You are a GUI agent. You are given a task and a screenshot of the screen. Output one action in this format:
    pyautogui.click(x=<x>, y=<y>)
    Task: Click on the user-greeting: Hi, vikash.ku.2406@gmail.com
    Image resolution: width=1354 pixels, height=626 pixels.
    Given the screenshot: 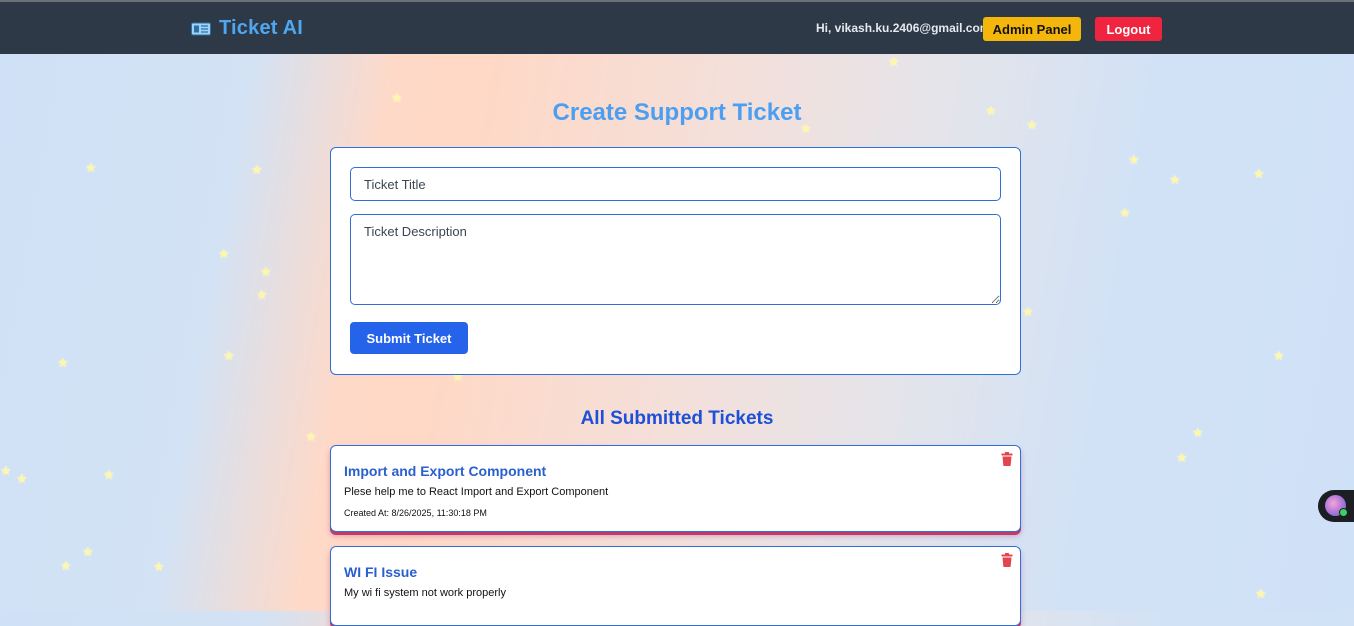 What is the action you would take?
    pyautogui.click(x=903, y=28)
    